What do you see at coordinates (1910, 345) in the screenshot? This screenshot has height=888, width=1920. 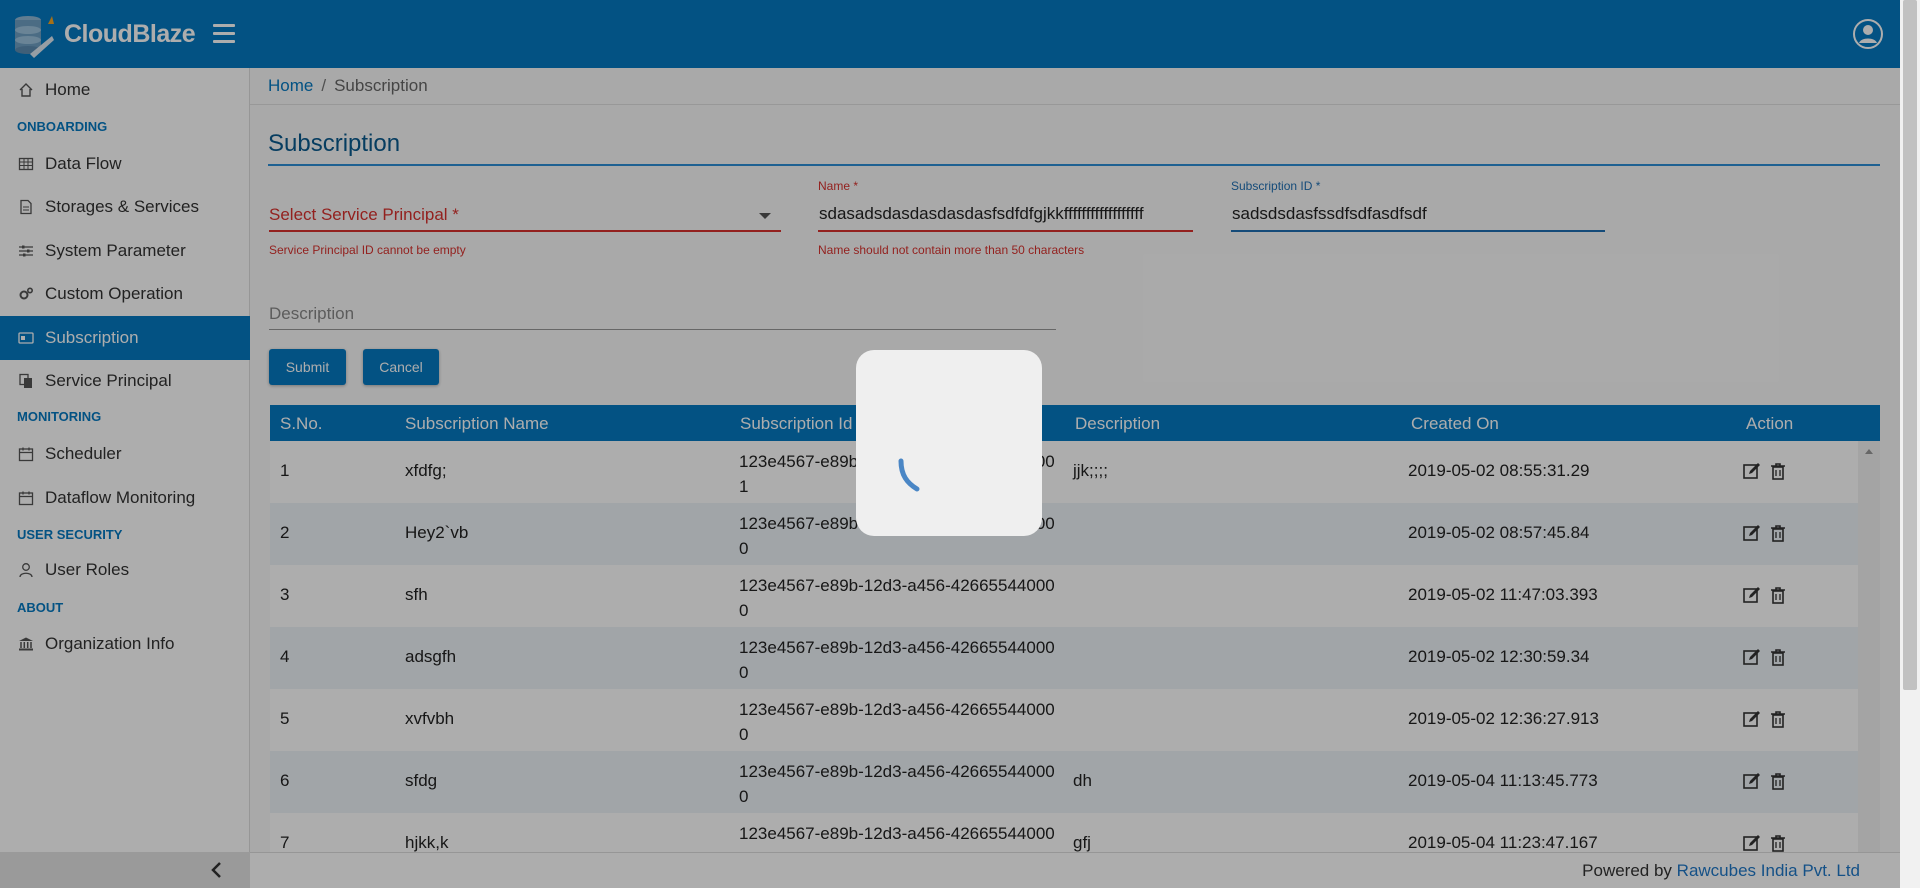 I see `page-scrollbar-thumb` at bounding box center [1910, 345].